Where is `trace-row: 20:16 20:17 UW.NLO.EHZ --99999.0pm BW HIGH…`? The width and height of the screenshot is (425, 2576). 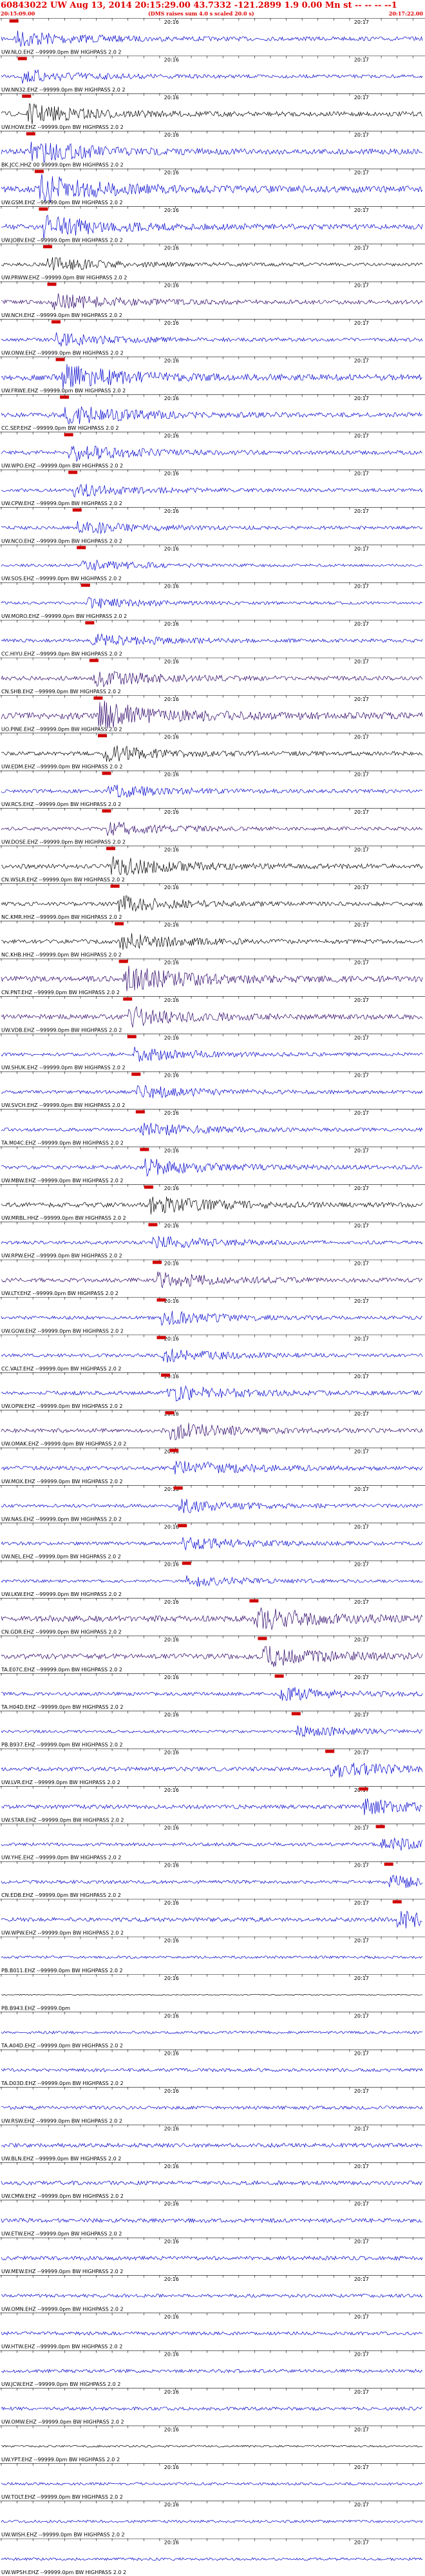 trace-row: 20:16 20:17 UW.NLO.EHZ --99999.0pm BW HIGH… is located at coordinates (212, 36).